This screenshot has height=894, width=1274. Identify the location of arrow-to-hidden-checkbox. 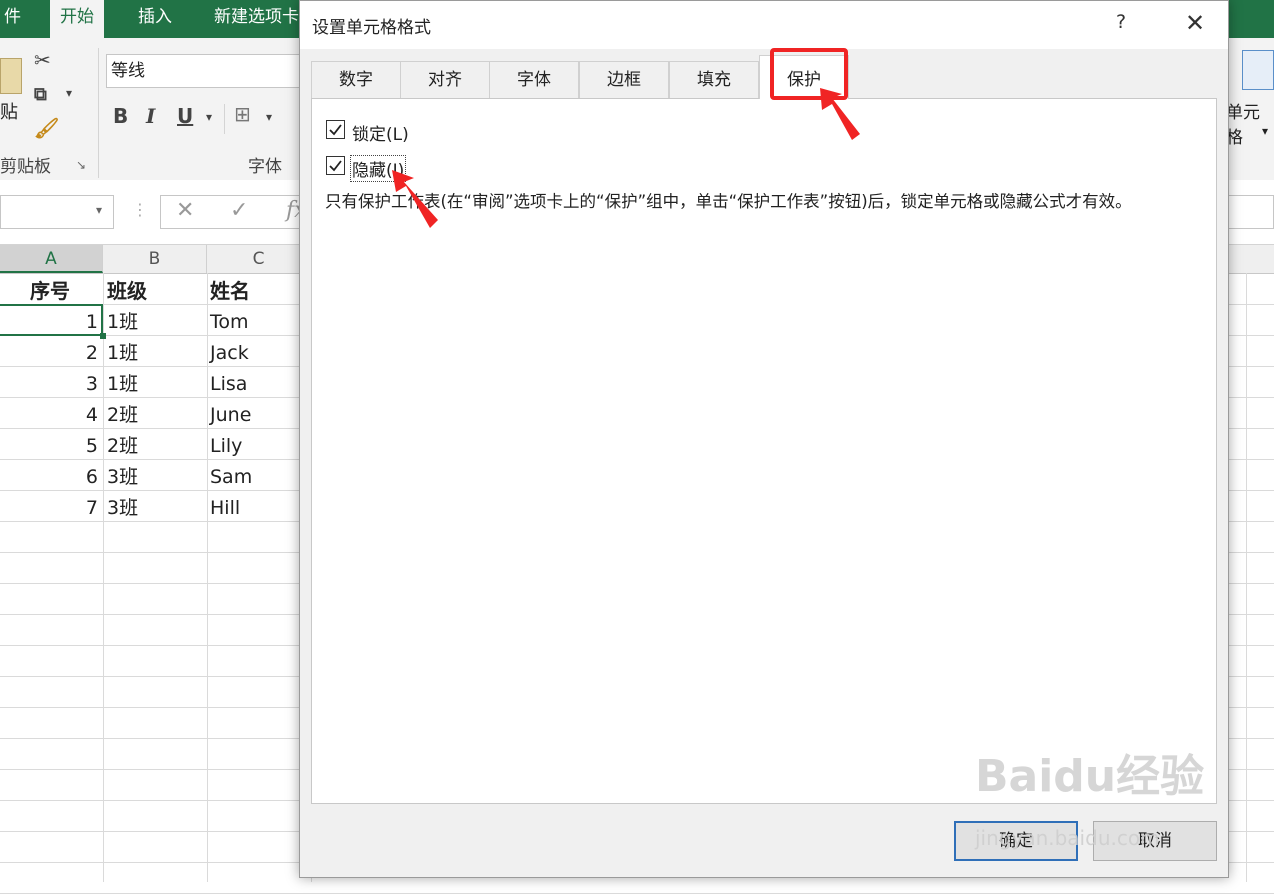
(415, 199).